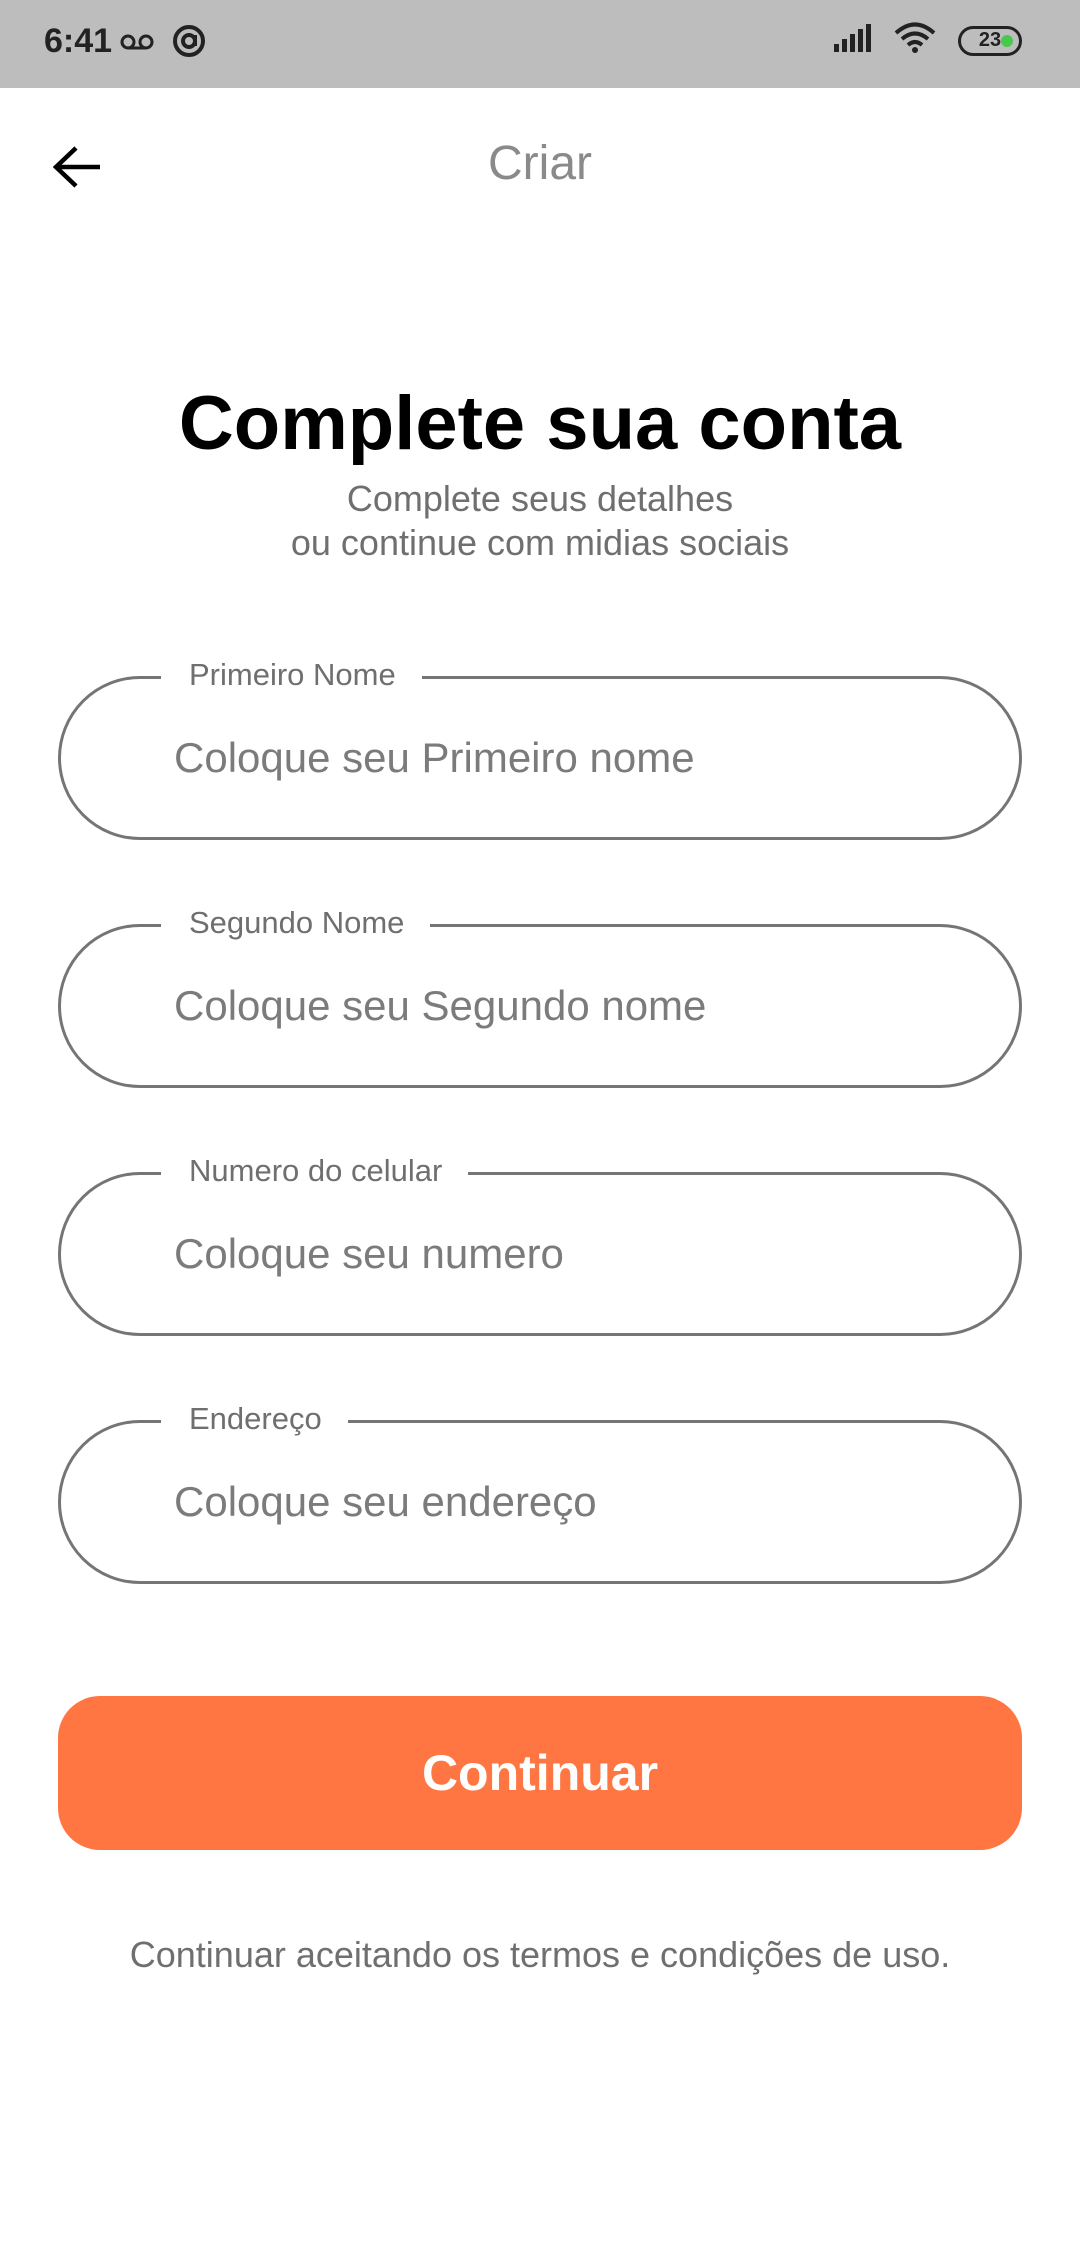  Describe the element at coordinates (540, 423) in the screenshot. I see `form-headline: Complete sua conta` at that location.